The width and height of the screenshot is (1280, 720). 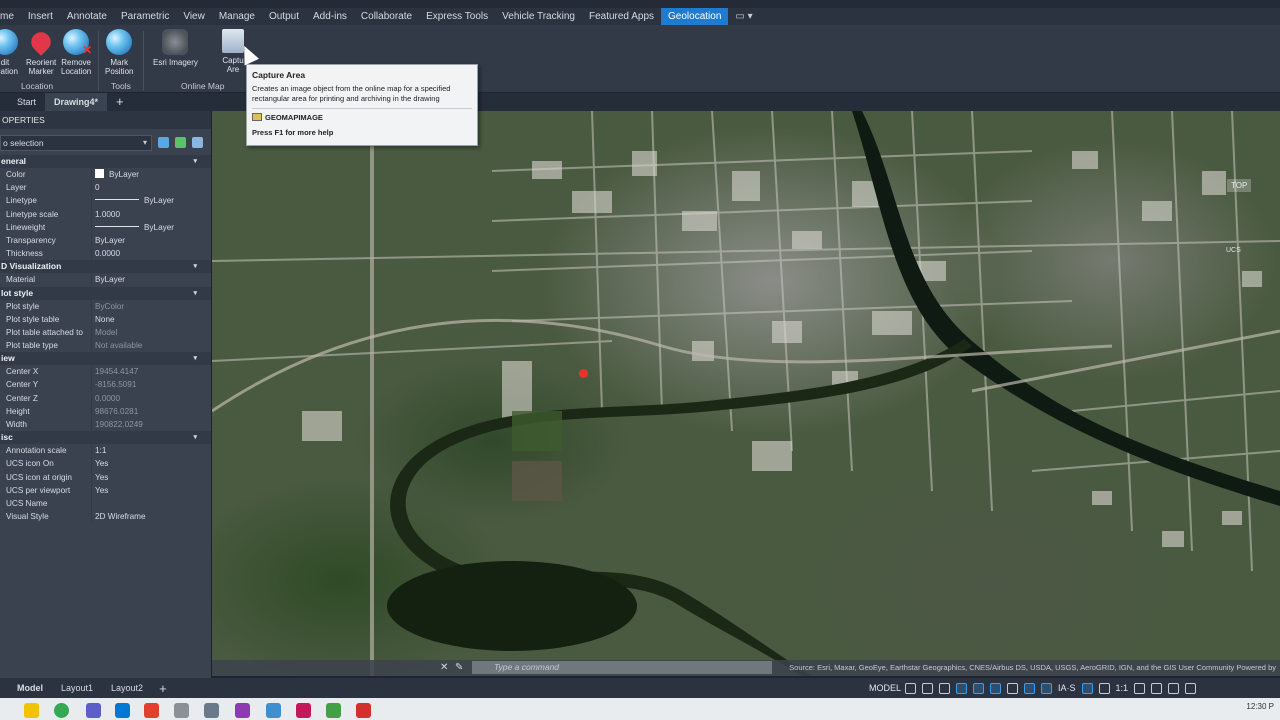 I want to click on property-row: UCS icon On Yes, so click(x=105, y=464).